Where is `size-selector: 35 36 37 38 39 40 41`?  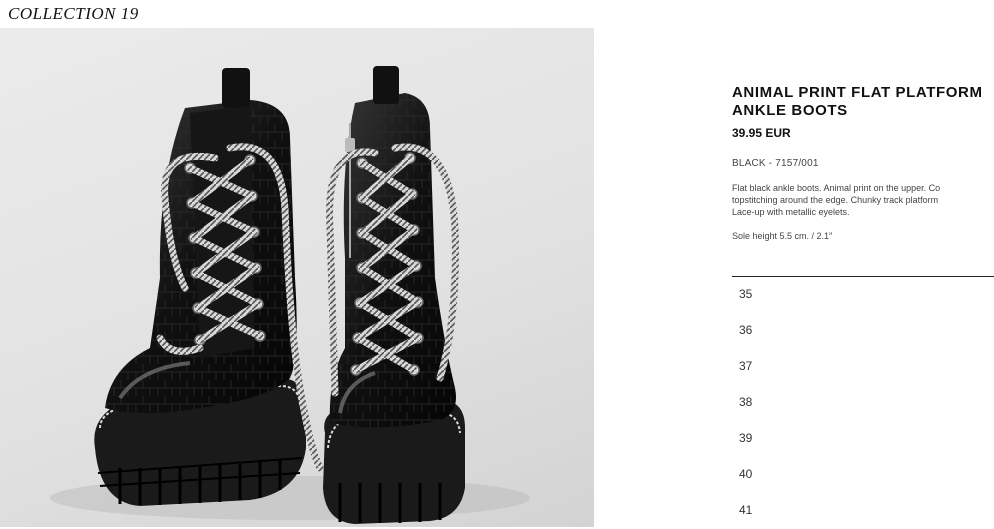 size-selector: 35 36 37 38 39 40 41 is located at coordinates (863, 403).